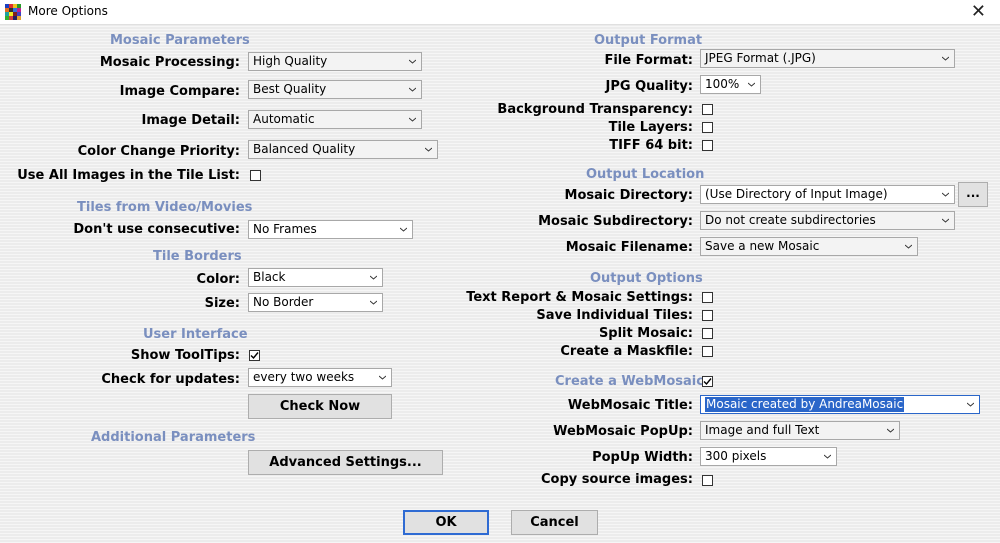  I want to click on mosaic-subdirectory-value: Do not create subdirectories, so click(790, 220).